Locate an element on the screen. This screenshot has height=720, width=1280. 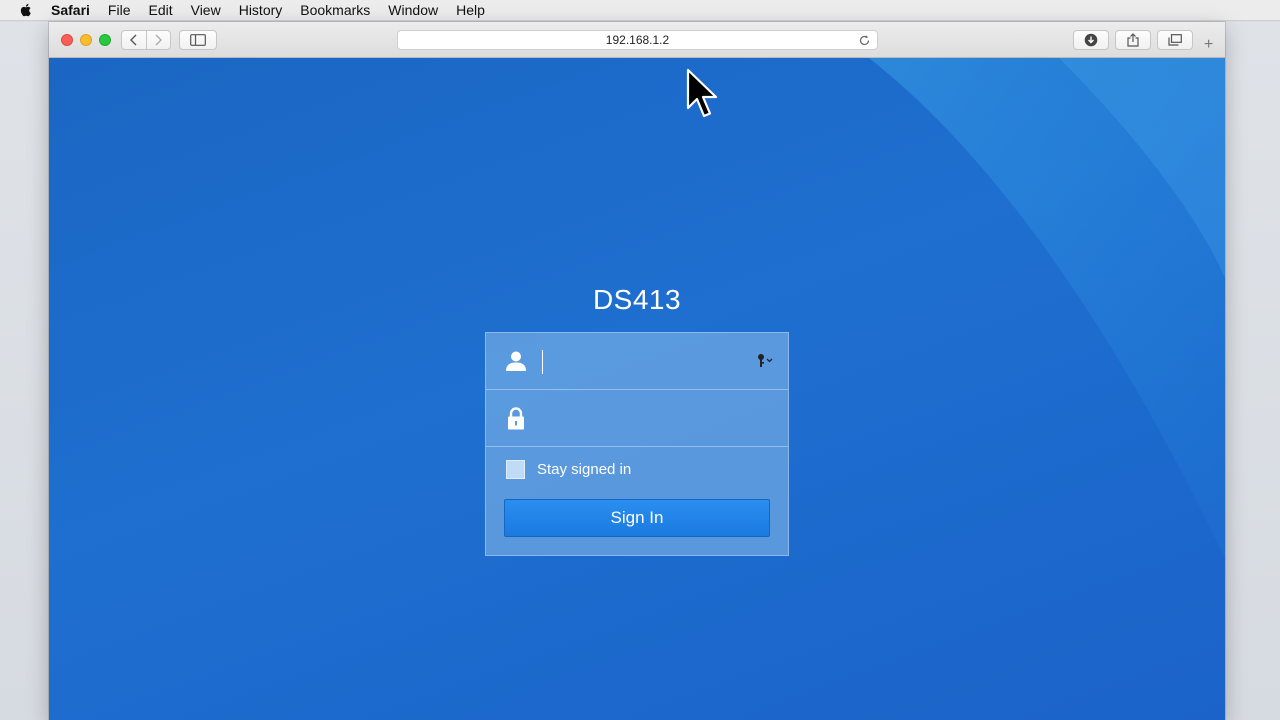
reload-icon is located at coordinates (864, 40).